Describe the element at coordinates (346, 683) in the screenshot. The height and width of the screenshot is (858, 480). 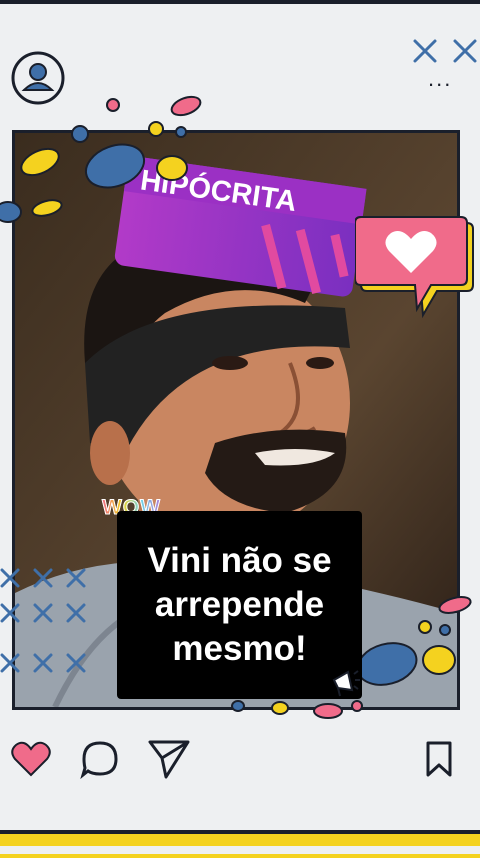
I see `megaphone-icon` at that location.